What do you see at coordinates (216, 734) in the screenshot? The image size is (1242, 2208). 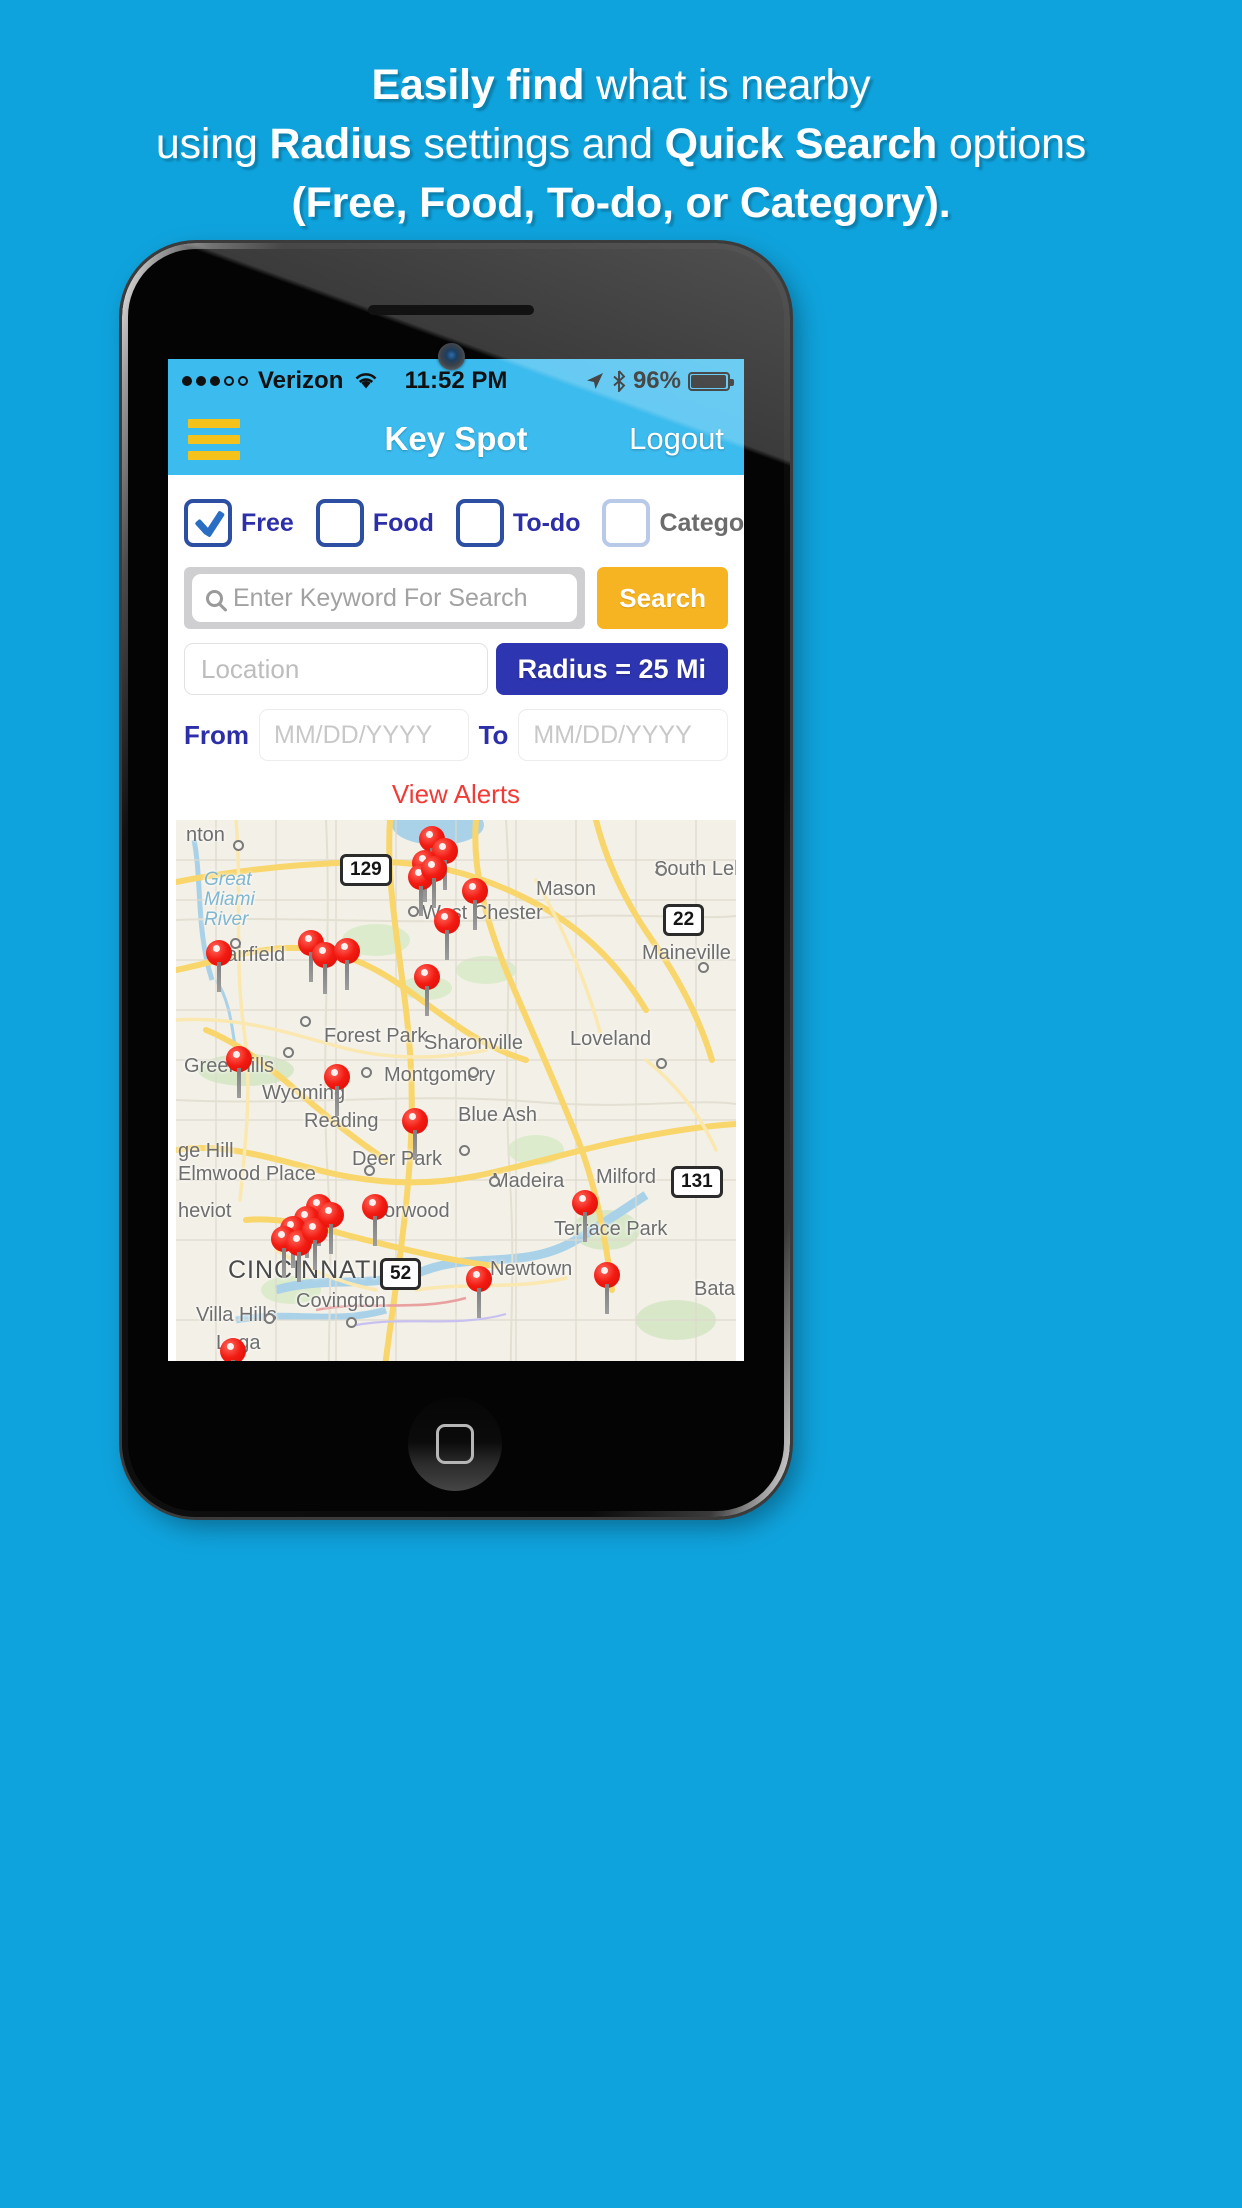 I see `from-label: From` at bounding box center [216, 734].